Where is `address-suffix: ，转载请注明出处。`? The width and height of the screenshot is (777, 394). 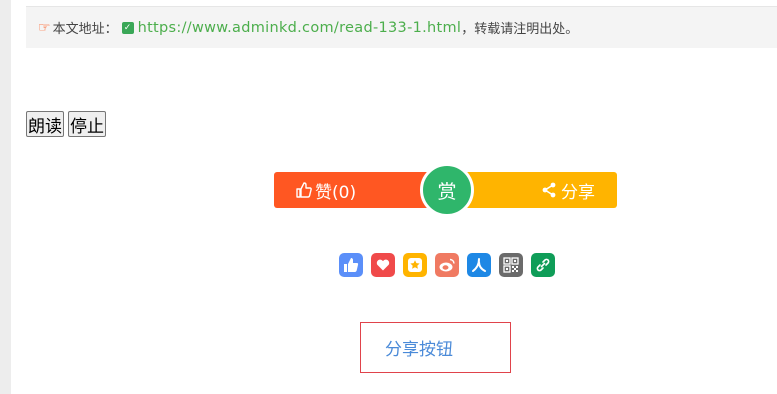
address-suffix: ，转载请注明出处。 is located at coordinates (520, 29).